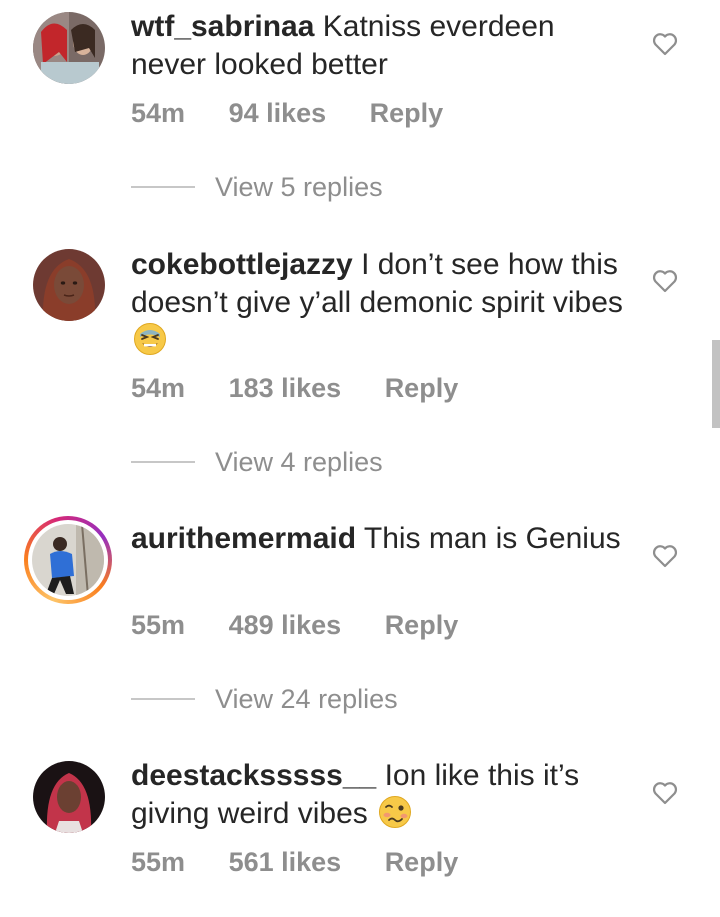 The height and width of the screenshot is (917, 720). I want to click on comment-body: This man is Genius, so click(492, 538).